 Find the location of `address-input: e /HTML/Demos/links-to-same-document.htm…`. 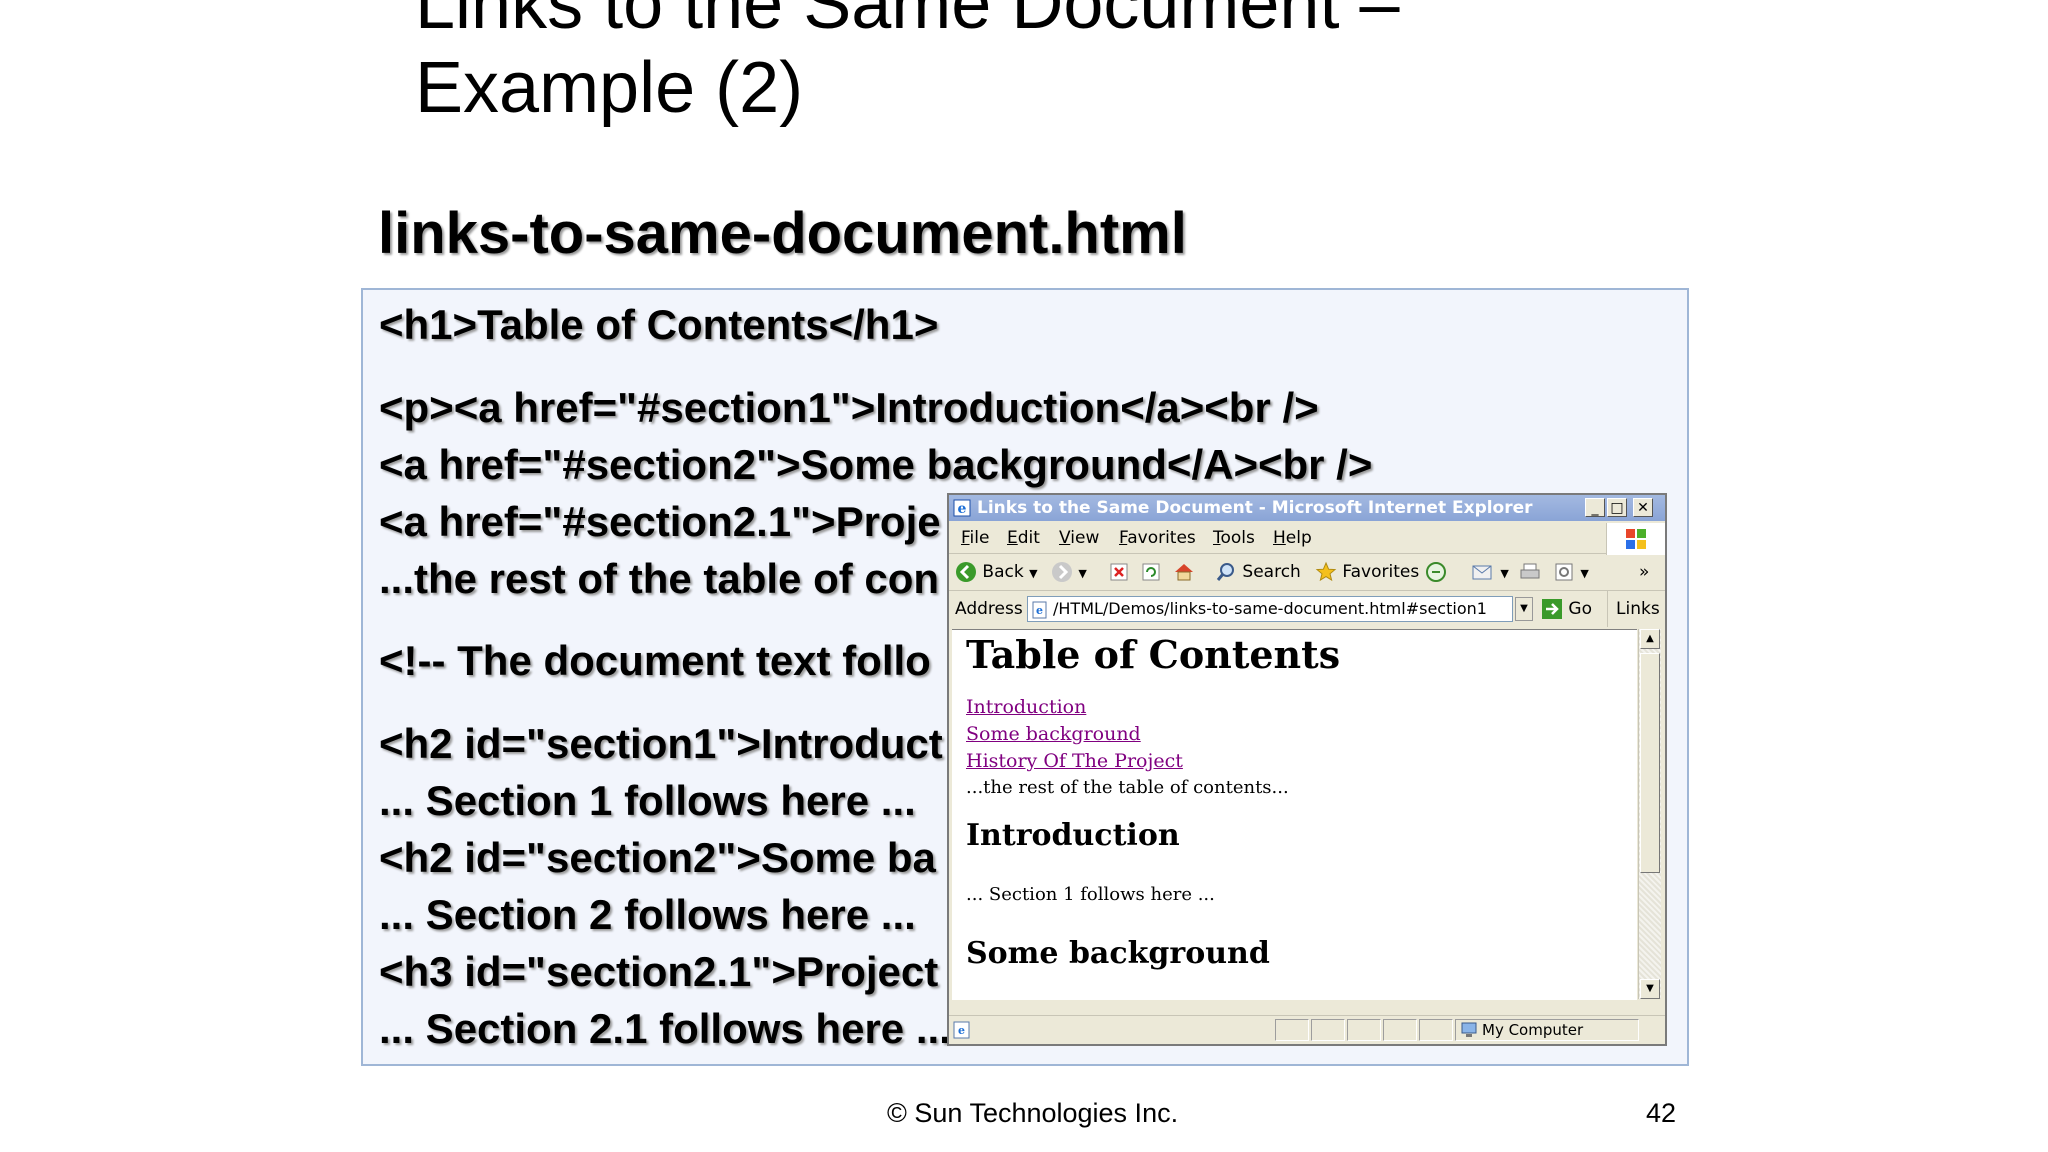

address-input: e /HTML/Demos/links-to-same-document.htm… is located at coordinates (1270, 609).